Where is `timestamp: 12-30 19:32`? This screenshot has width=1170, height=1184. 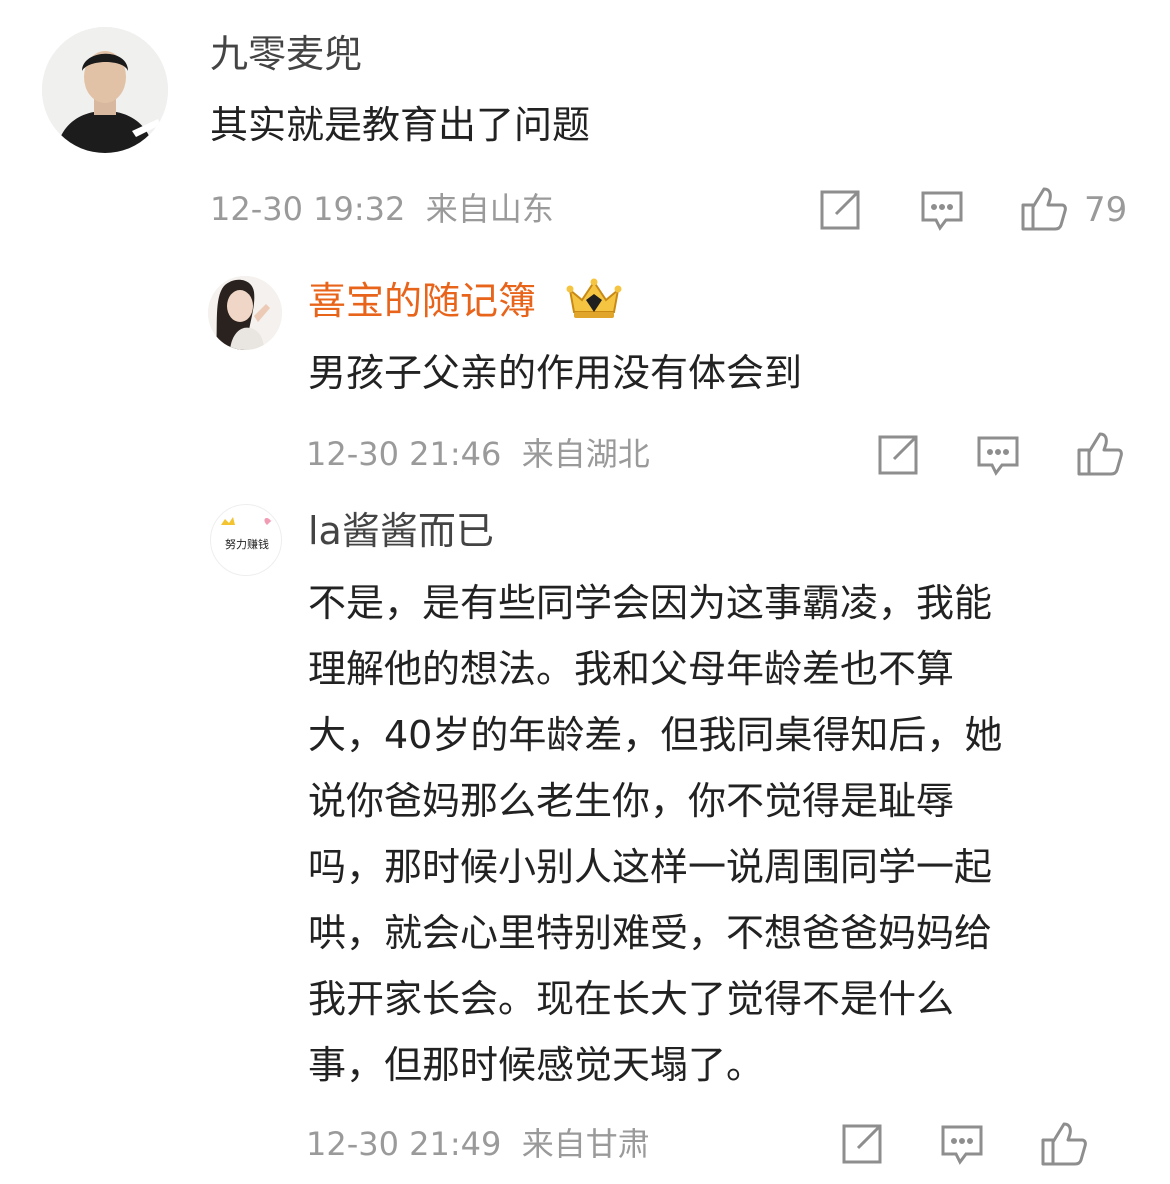
timestamp: 12-30 19:32 is located at coordinates (308, 209).